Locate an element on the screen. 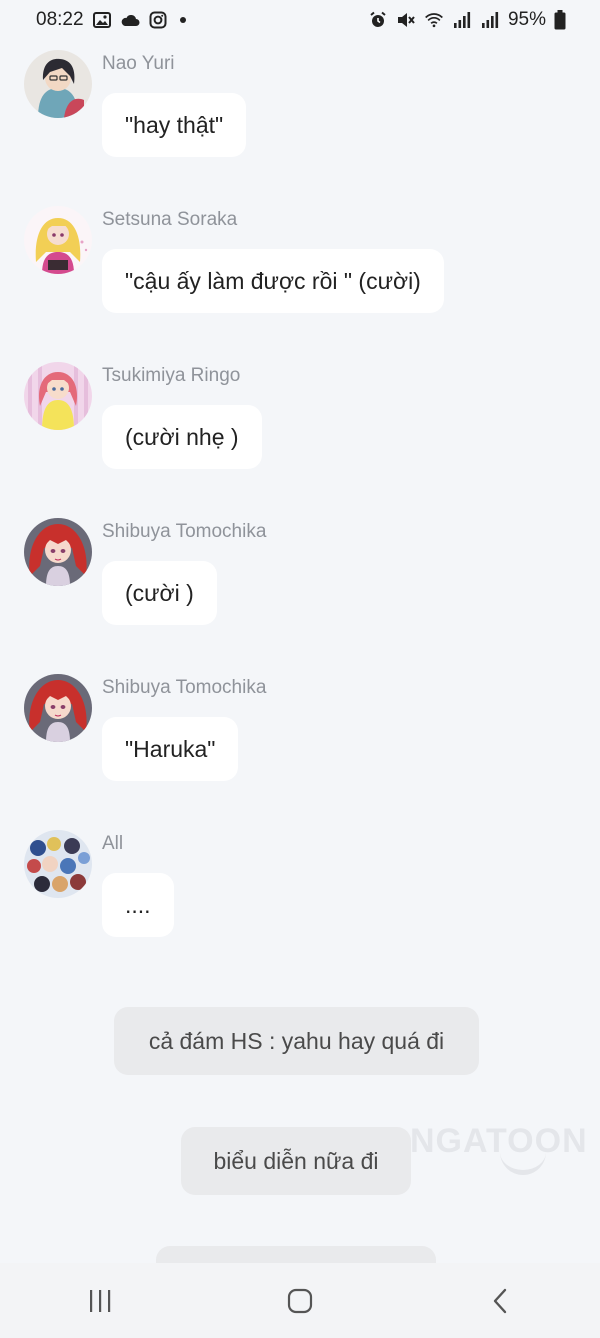  alarm-icon is located at coordinates (378, 20).